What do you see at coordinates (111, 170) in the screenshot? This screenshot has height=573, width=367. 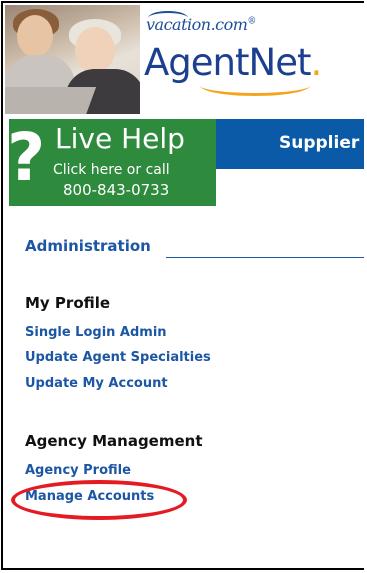 I see `live-help-subtitle: Click here or call` at bounding box center [111, 170].